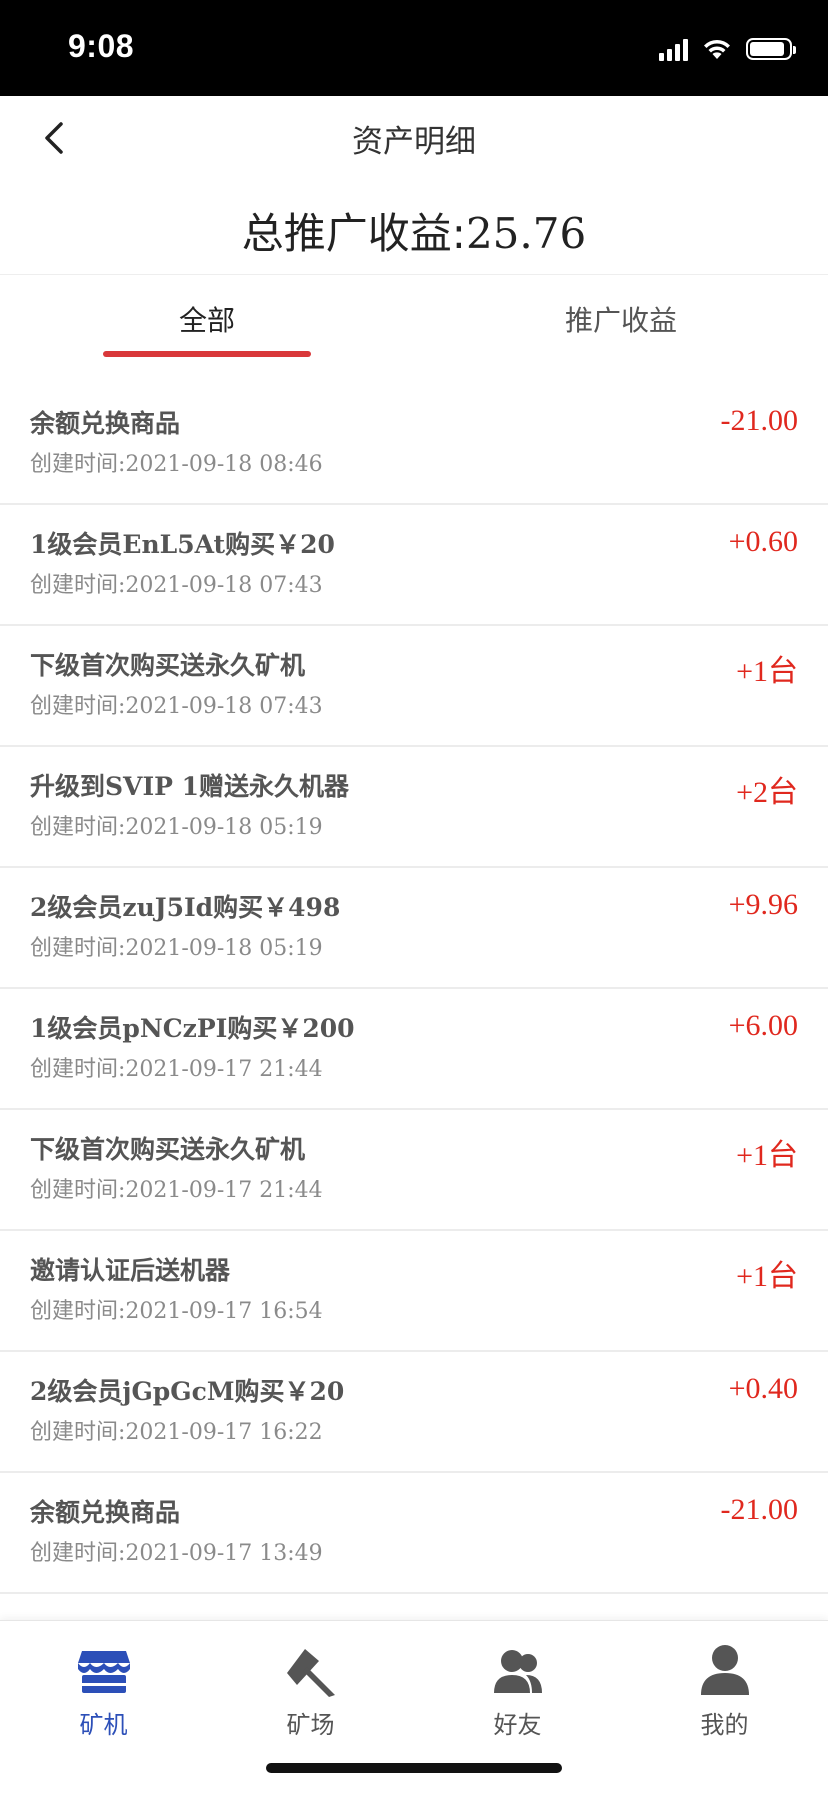  Describe the element at coordinates (176, 464) in the screenshot. I see `record-time: 创建时间:2021-09-18 08:46` at that location.